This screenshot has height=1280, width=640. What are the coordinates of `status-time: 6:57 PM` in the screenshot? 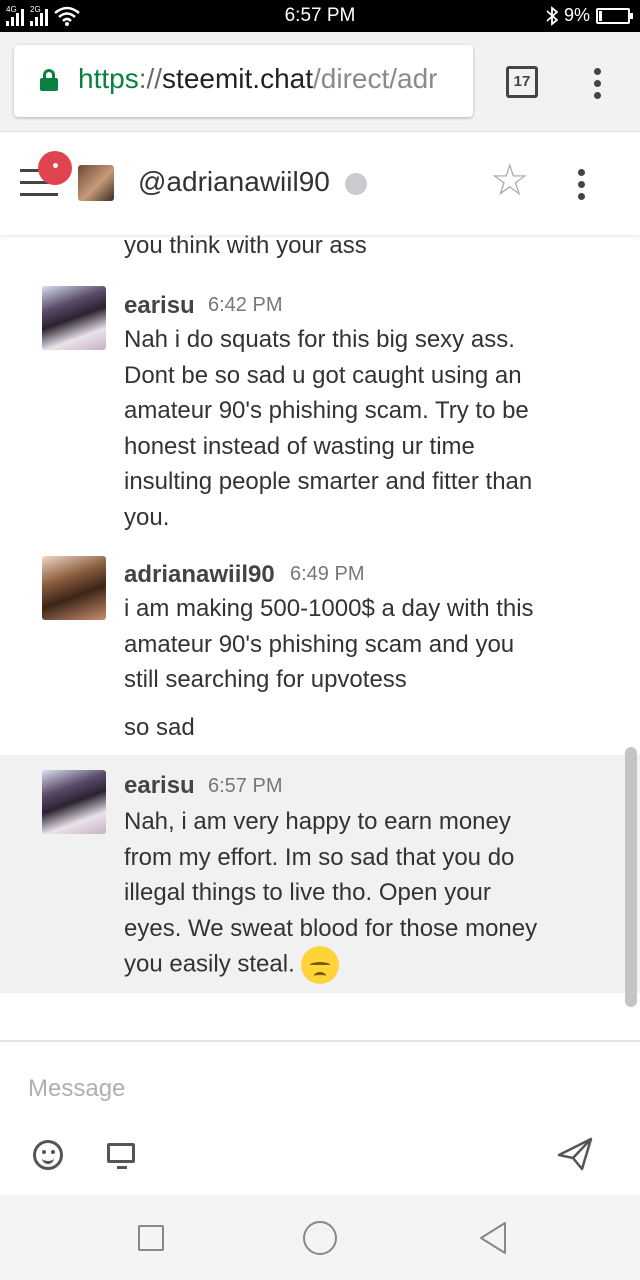 It's located at (320, 15).